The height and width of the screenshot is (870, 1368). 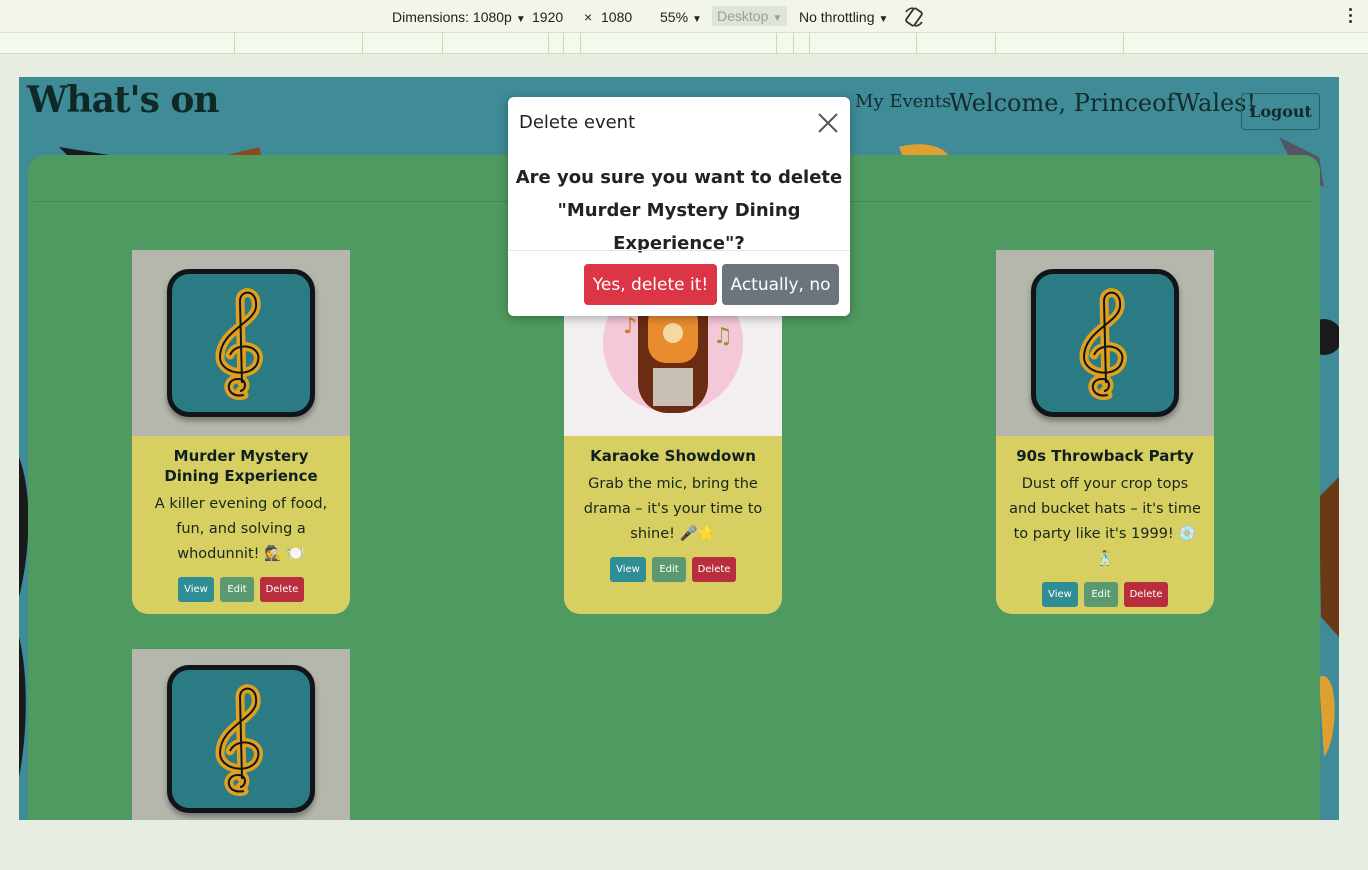 I want to click on cancel-button: Actually, no, so click(x=780, y=284).